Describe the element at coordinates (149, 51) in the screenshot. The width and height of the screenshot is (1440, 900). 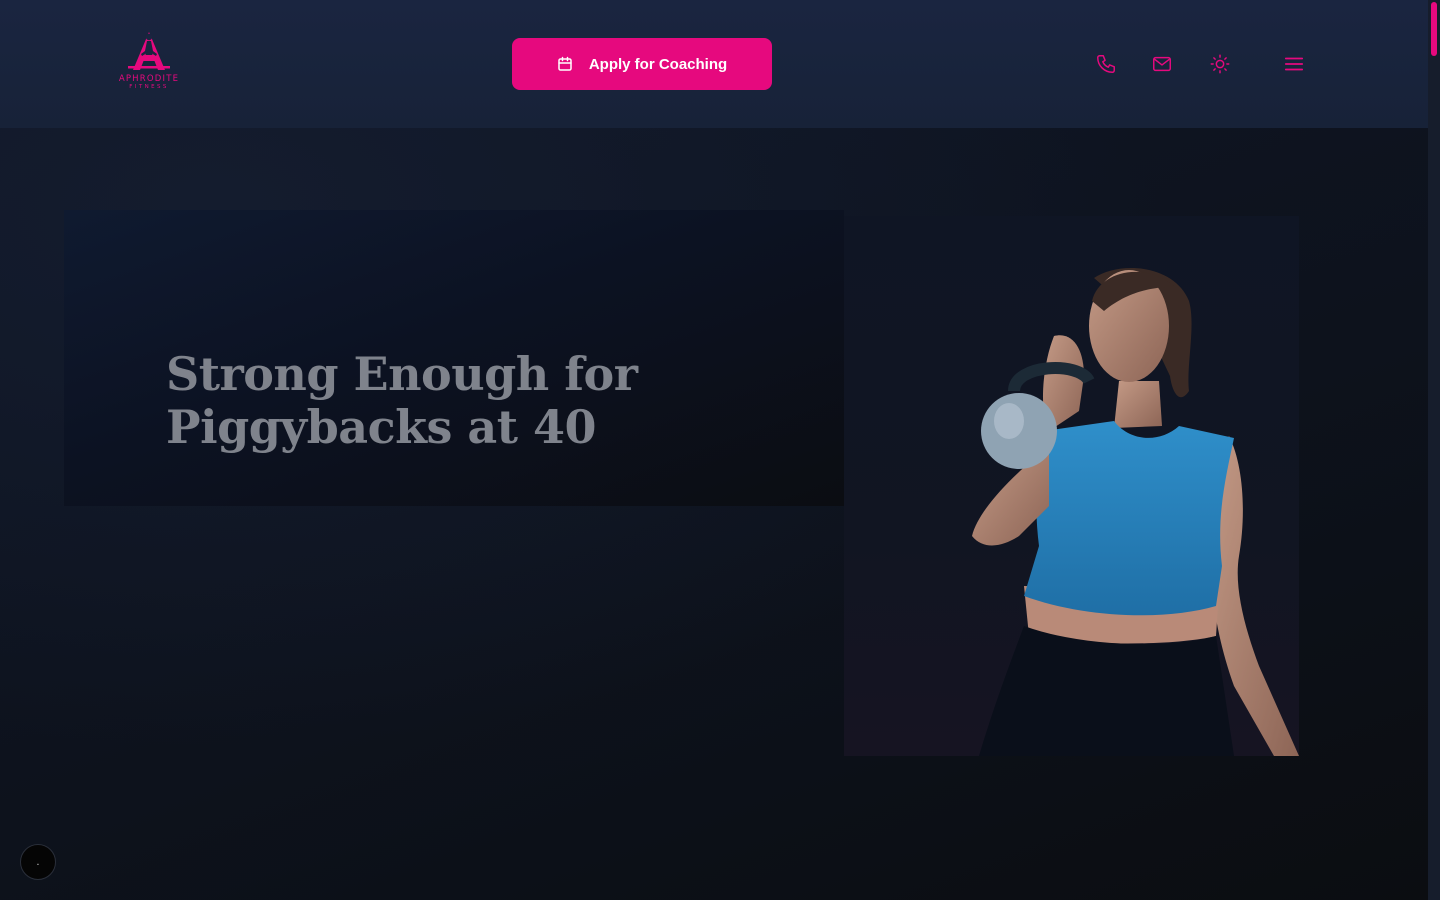
I see `logo-mark-icon` at that location.